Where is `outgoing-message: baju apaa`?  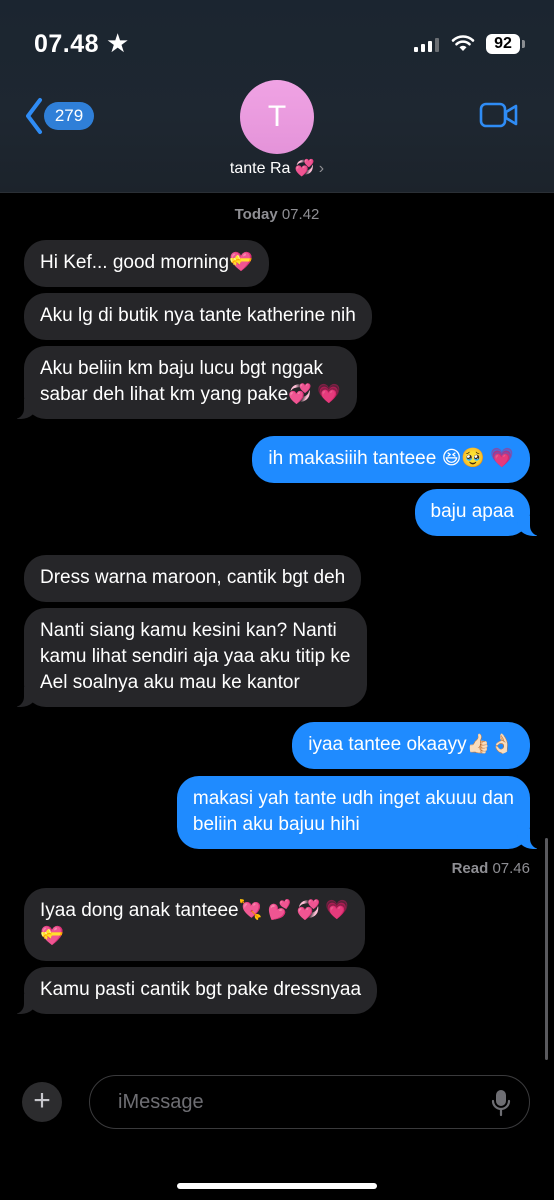 outgoing-message: baju apaa is located at coordinates (477, 512).